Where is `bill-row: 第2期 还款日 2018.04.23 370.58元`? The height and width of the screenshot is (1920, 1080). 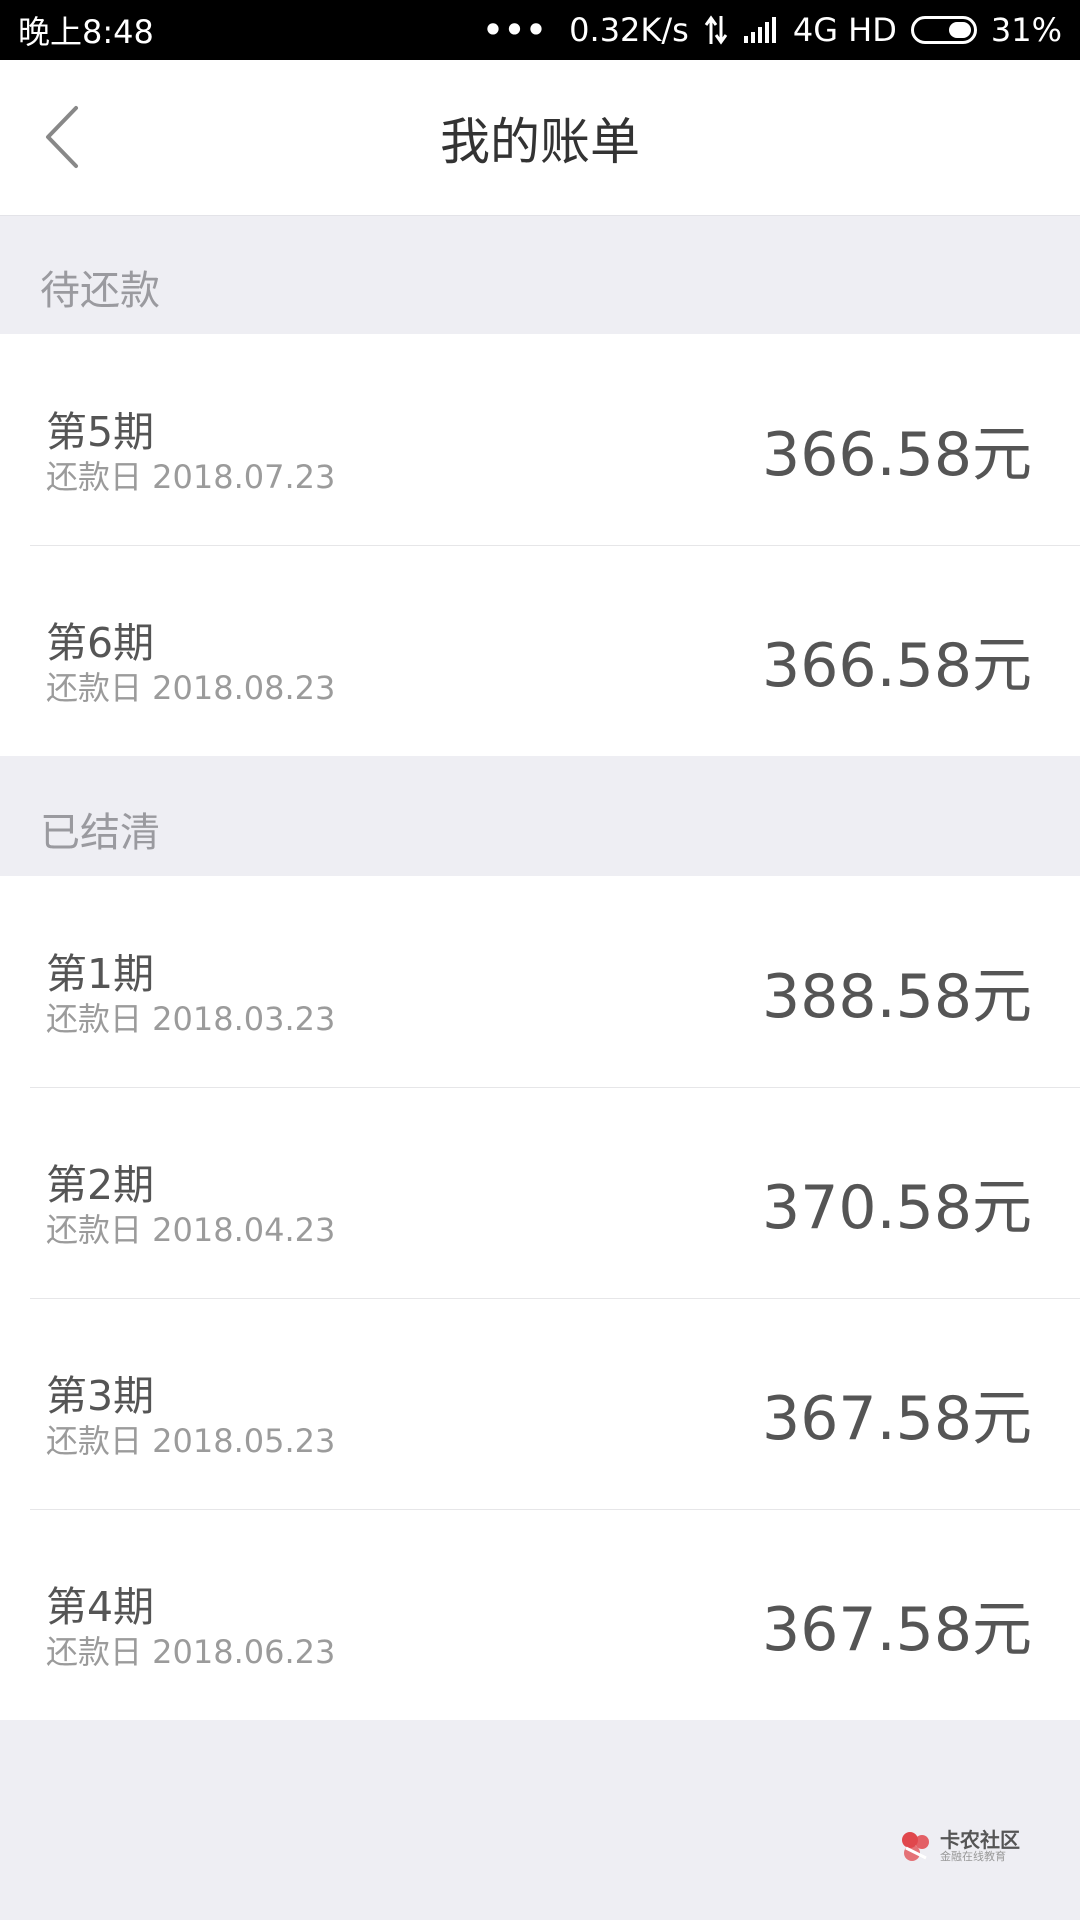 bill-row: 第2期 还款日 2018.04.23 370.58元 is located at coordinates (540, 1192).